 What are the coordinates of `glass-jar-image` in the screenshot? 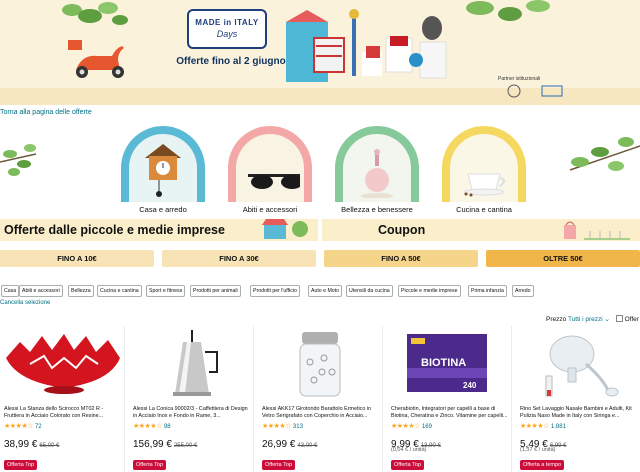 It's located at (320, 364).